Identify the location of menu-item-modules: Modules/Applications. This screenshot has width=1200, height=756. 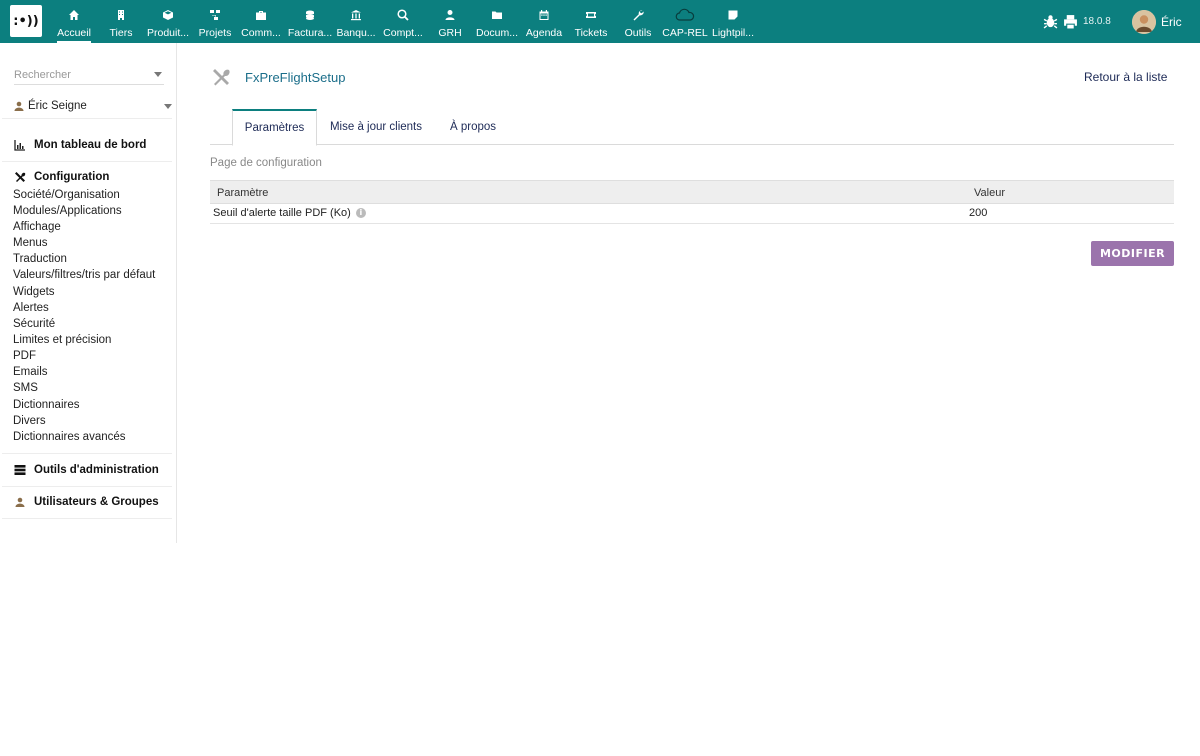
(67, 211).